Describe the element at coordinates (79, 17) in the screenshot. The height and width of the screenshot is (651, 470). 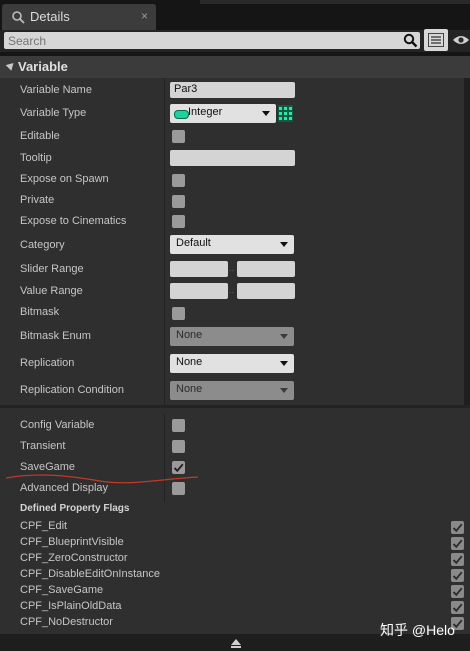
I see `details-tab: Details ×` at that location.